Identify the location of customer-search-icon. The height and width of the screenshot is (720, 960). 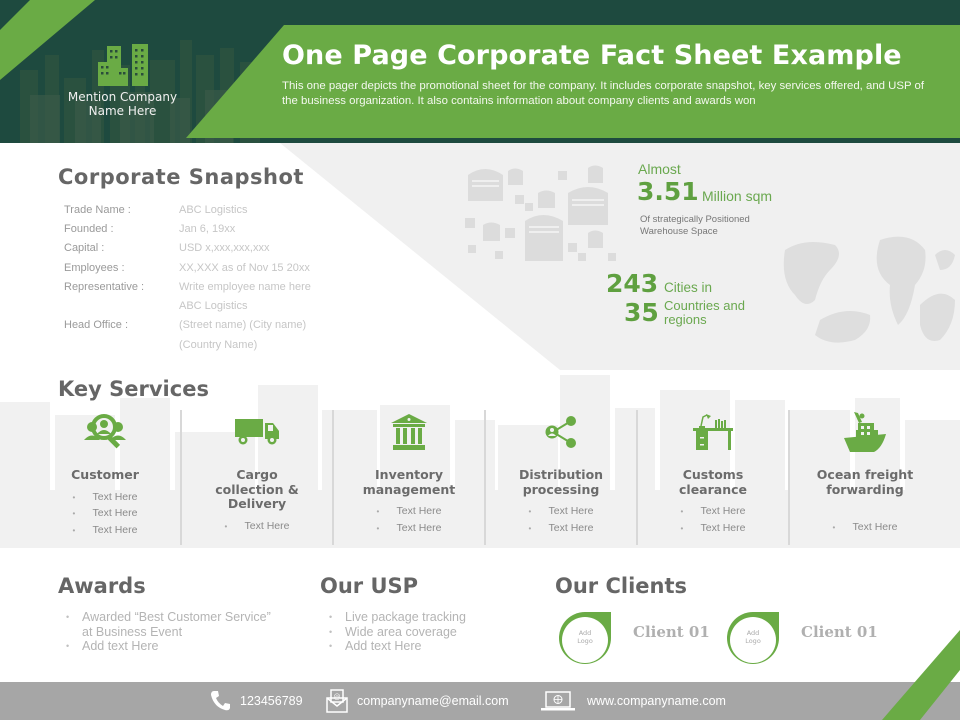
(105, 431).